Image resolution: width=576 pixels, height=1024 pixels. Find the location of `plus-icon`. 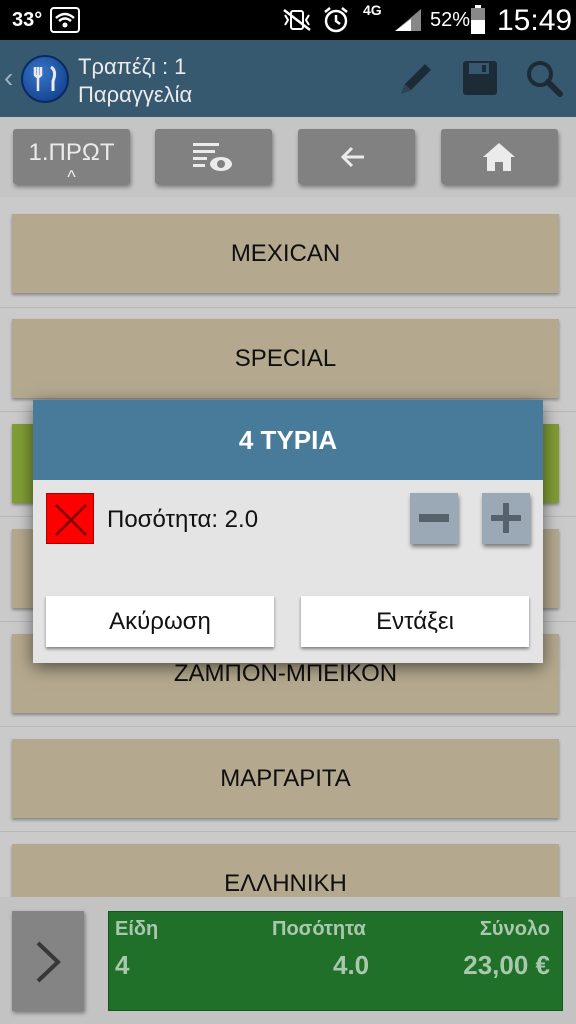

plus-icon is located at coordinates (506, 518).